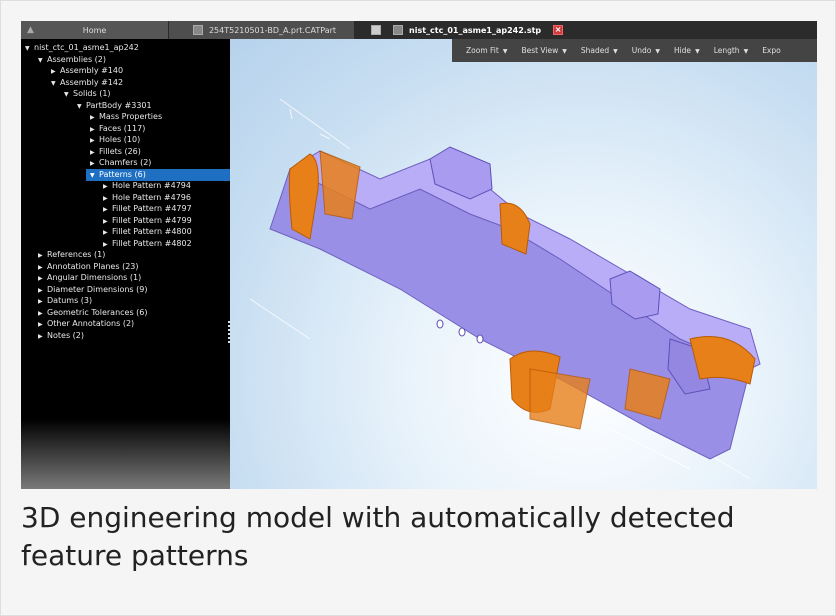 The image size is (836, 616). I want to click on toolbar-button: Shaded ▼, so click(599, 50).